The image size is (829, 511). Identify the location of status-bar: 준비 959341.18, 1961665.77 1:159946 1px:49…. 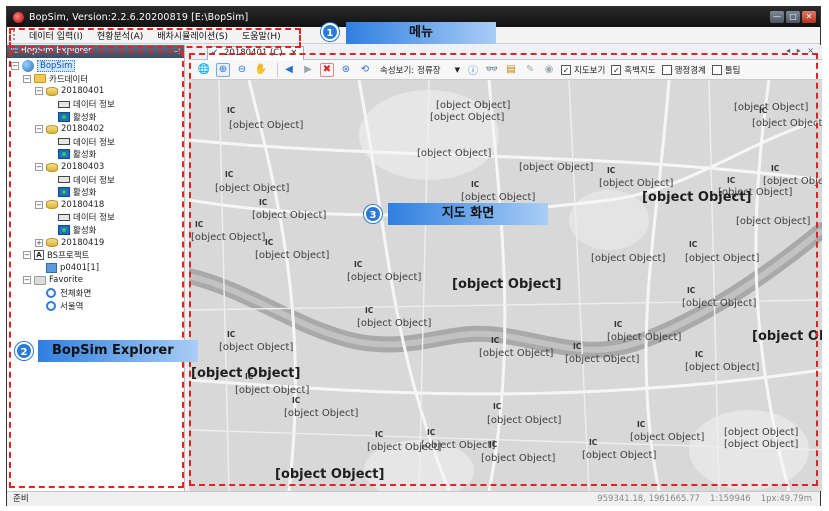
(413, 498).